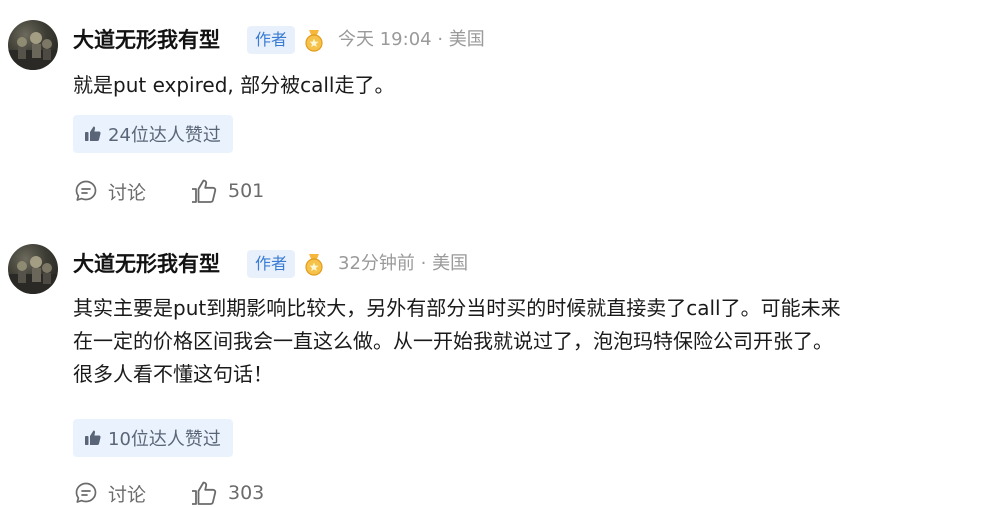 The width and height of the screenshot is (1000, 508). Describe the element at coordinates (314, 265) in the screenshot. I see `gold-medal-icon` at that location.